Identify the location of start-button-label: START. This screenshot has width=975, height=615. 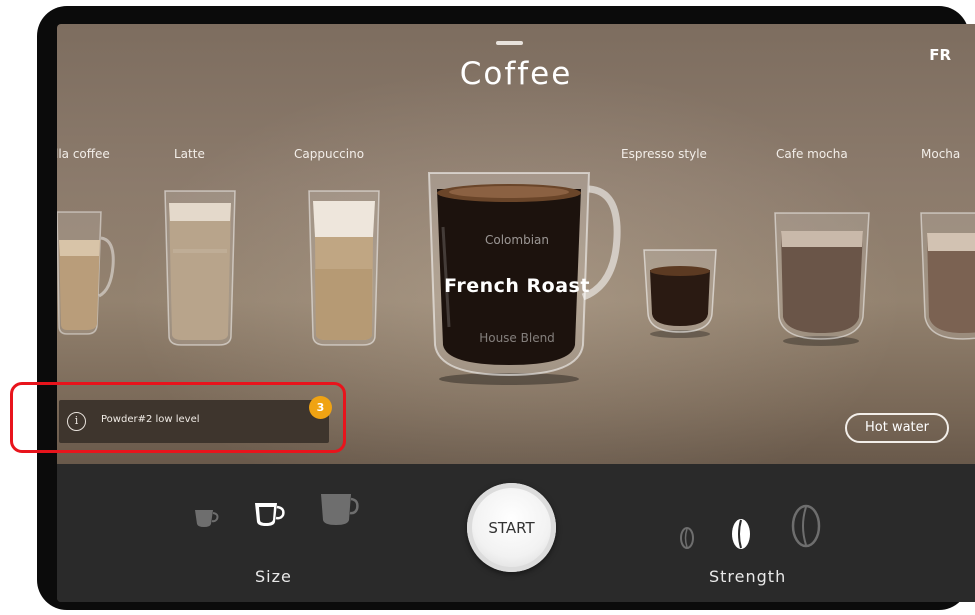
(511, 528).